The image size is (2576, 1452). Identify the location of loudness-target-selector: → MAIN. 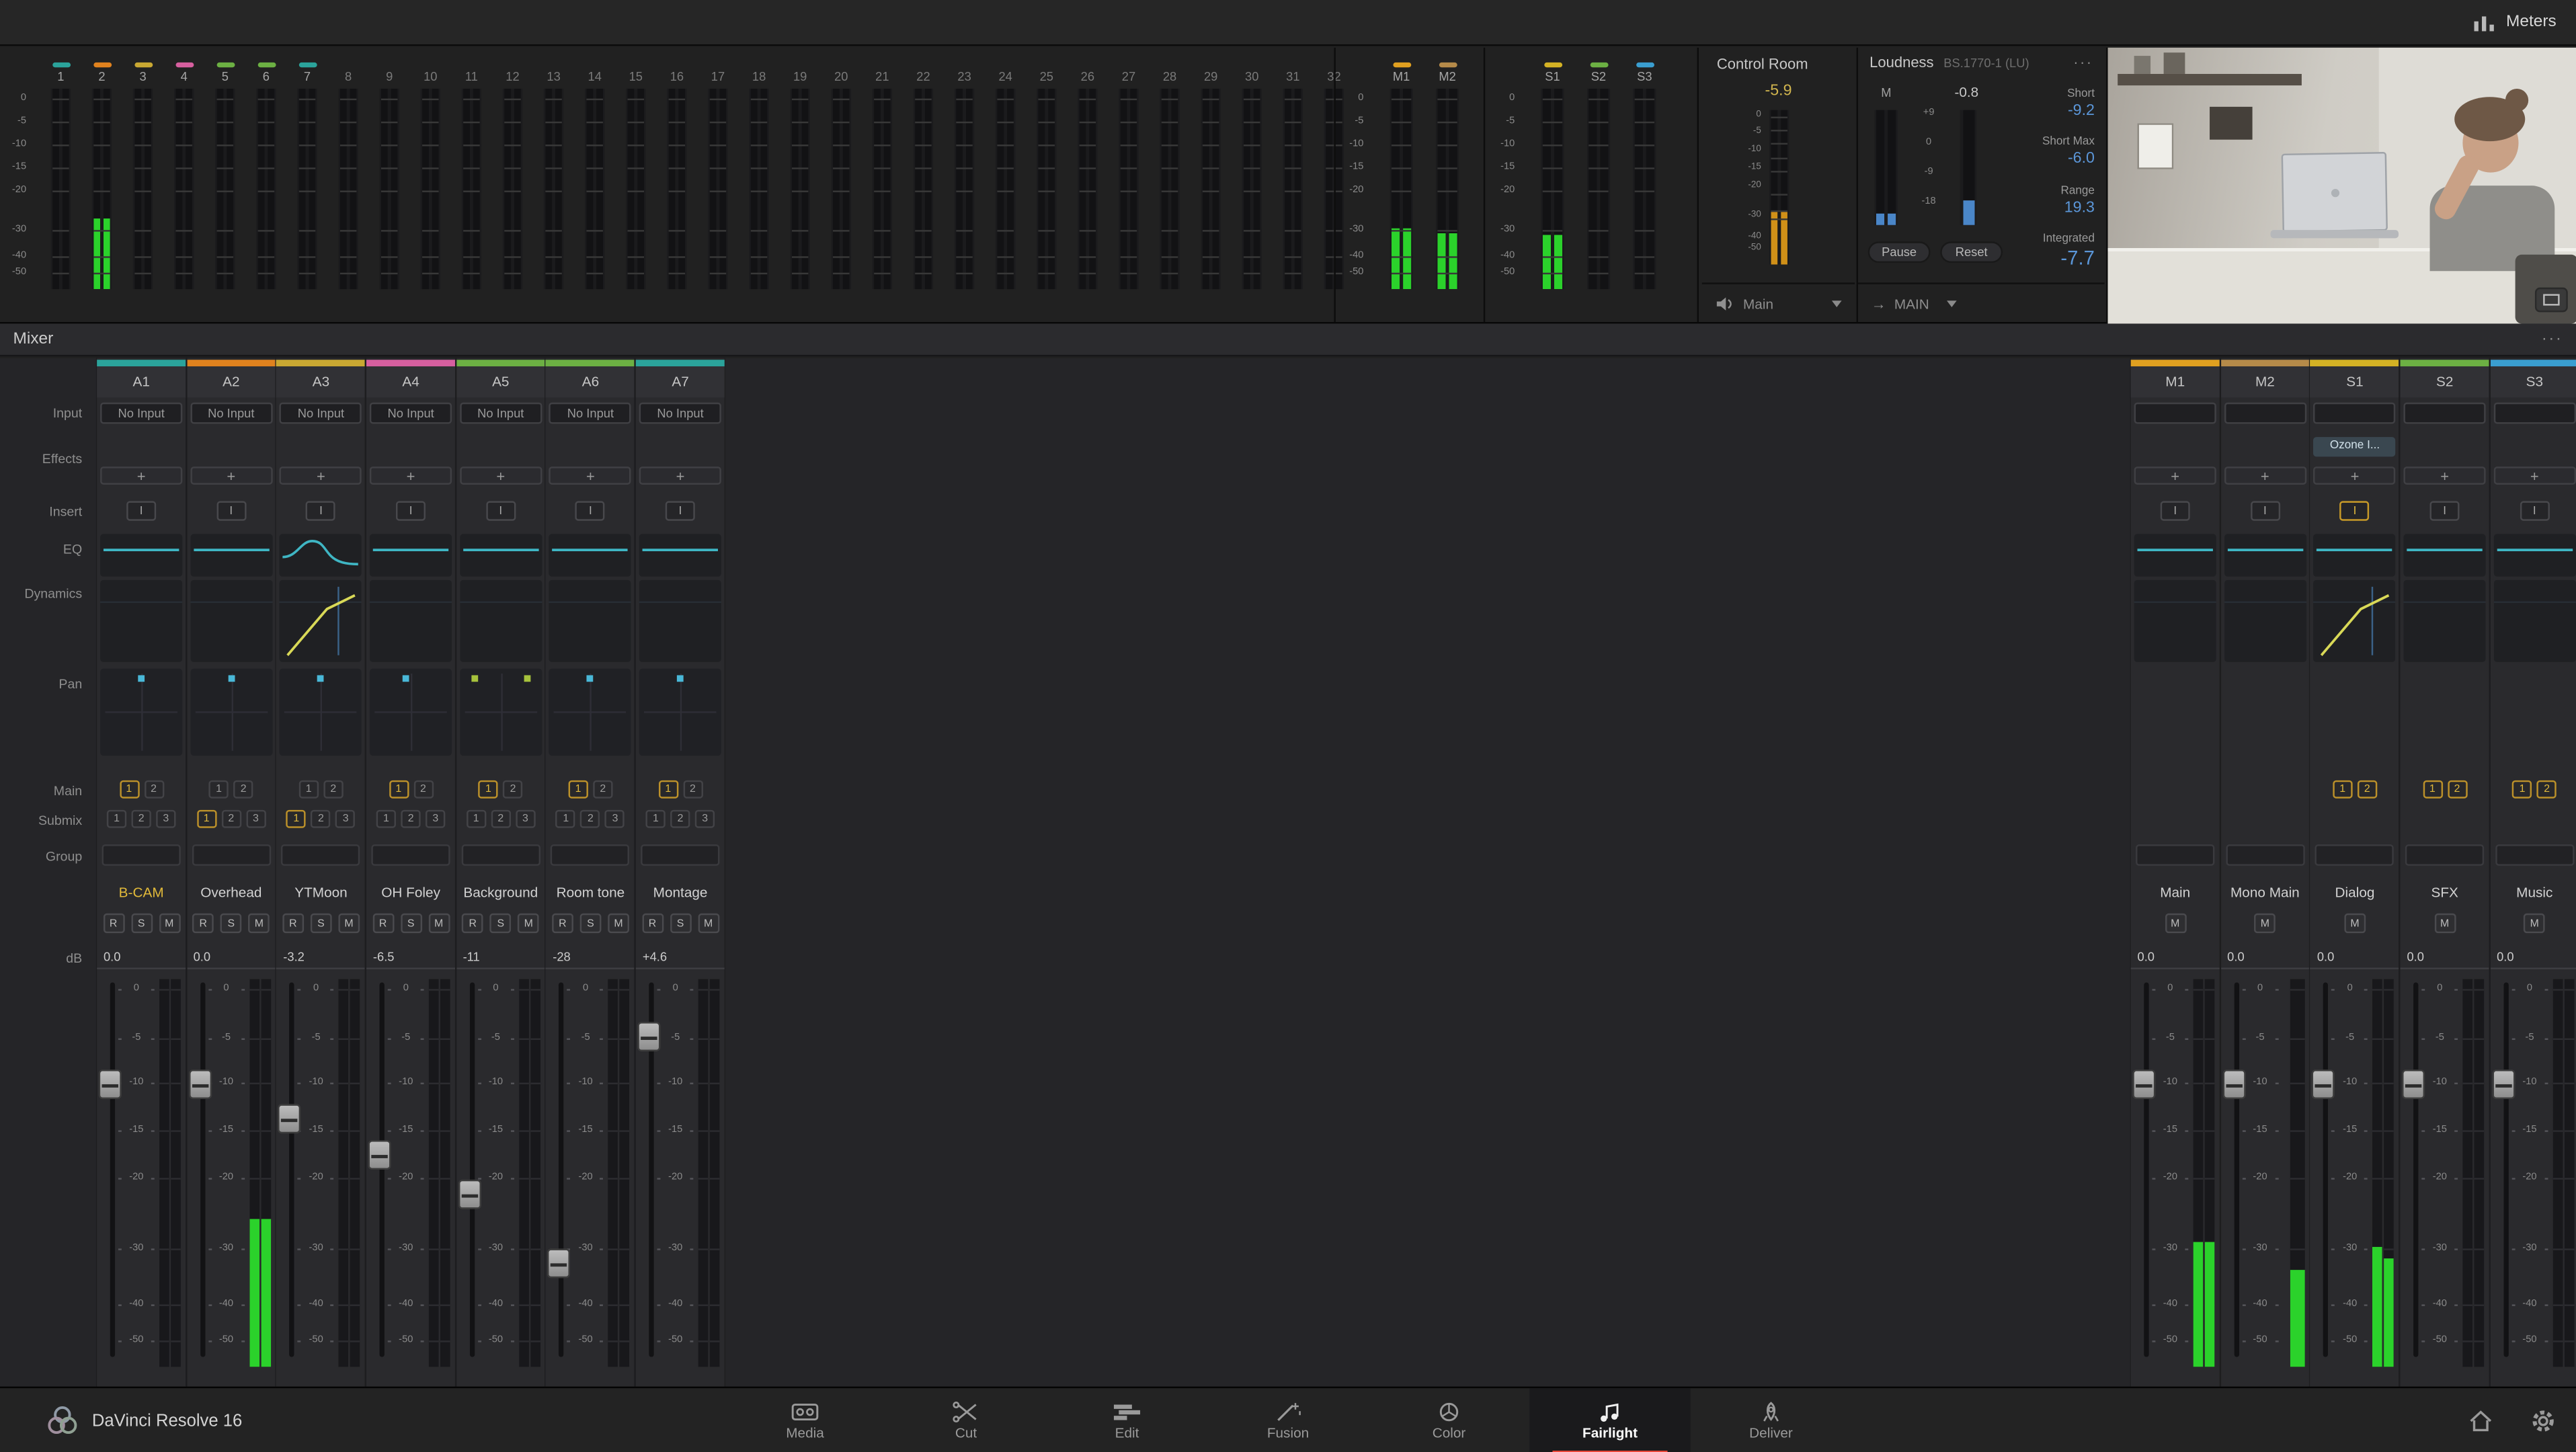
(1981, 302).